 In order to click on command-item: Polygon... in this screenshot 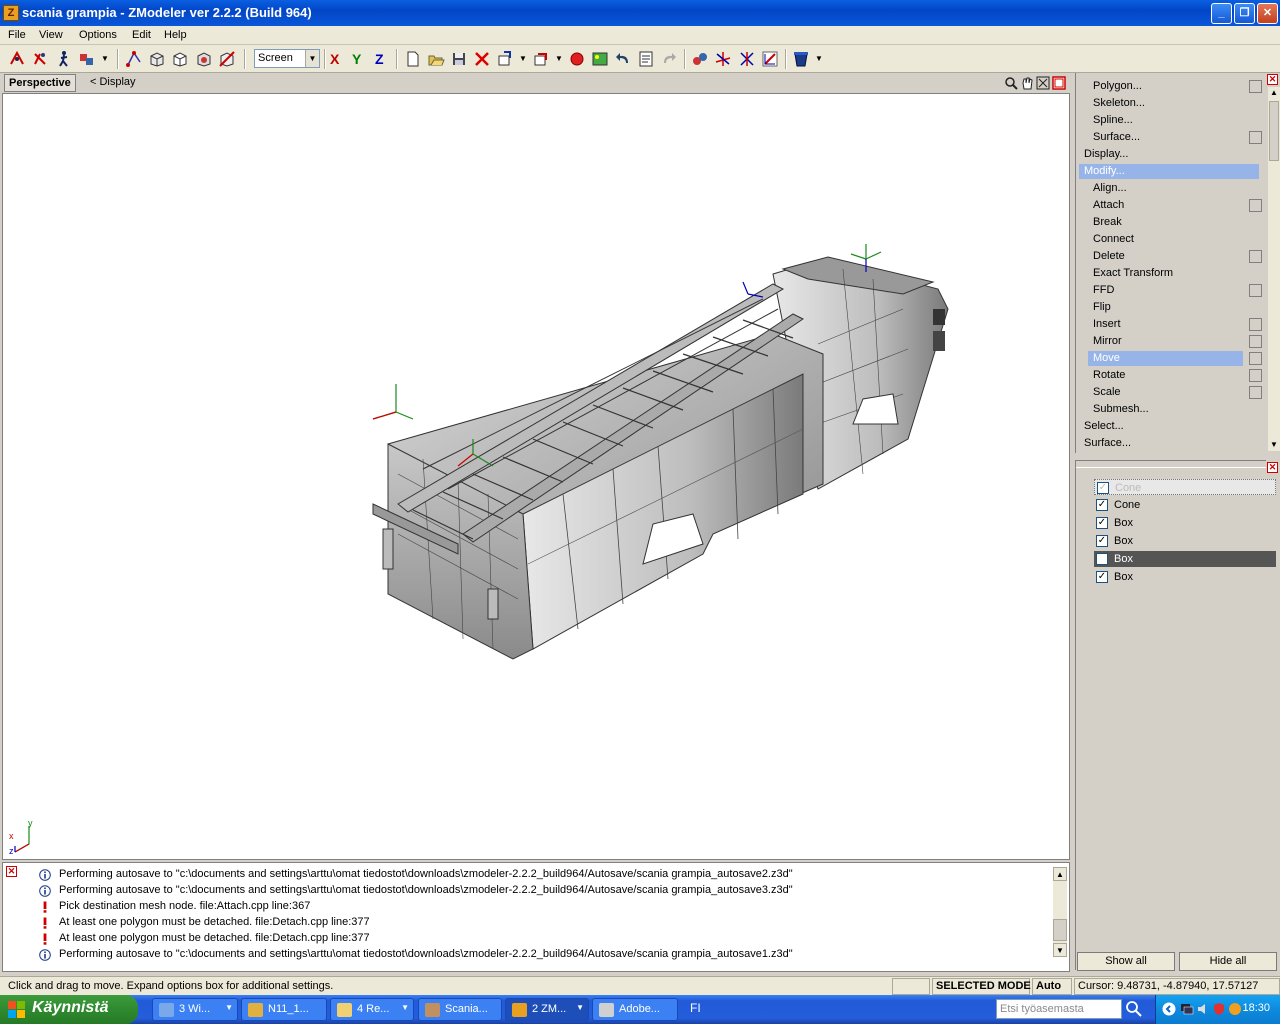, I will do `click(1165, 86)`.